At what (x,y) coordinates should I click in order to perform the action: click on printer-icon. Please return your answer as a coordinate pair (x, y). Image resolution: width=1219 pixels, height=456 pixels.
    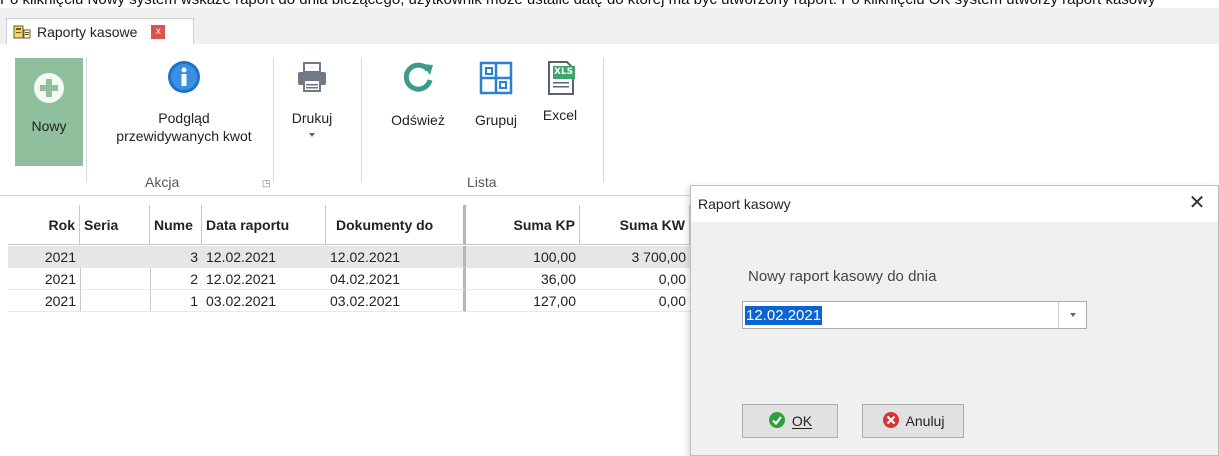
    Looking at the image, I should click on (312, 78).